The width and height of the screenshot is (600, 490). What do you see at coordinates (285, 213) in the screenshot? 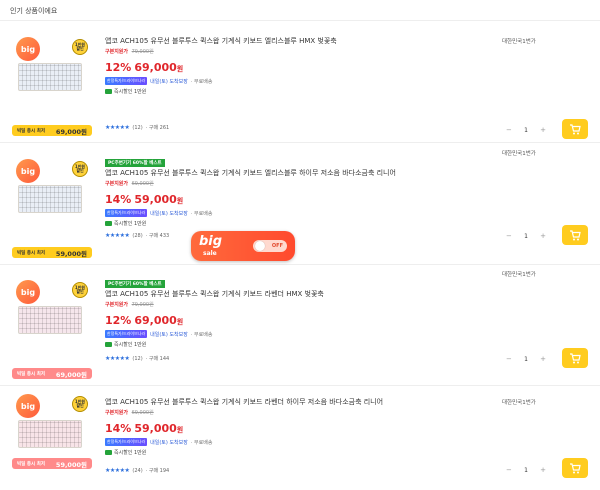
I see `delivery-row: 한정특가/드라이브나라 내일(토) 도착보장 · 무료배송` at bounding box center [285, 213].